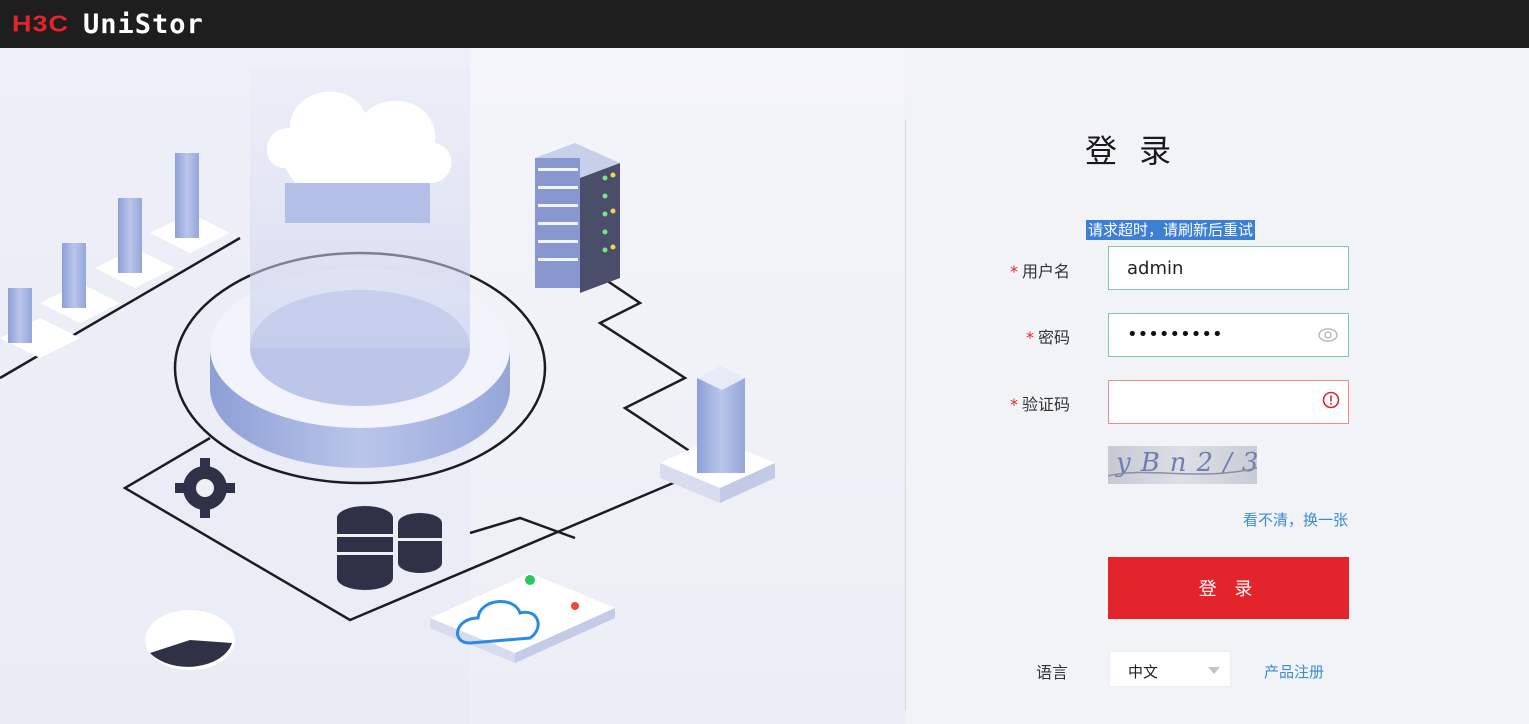 The image size is (1529, 724). Describe the element at coordinates (1182, 472) in the screenshot. I see `captcha-noise` at that location.